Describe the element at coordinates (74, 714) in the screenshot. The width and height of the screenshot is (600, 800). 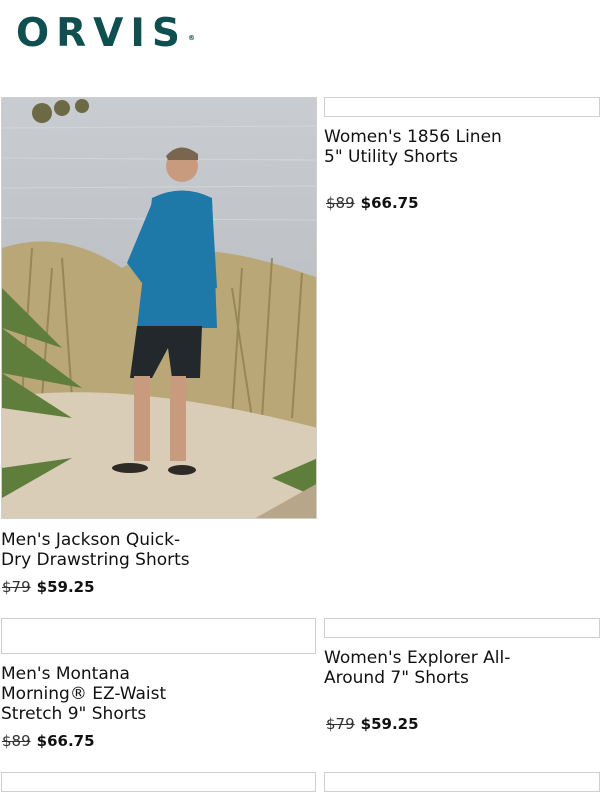
I see `product-name-line: Stretch 9" Shorts` at that location.